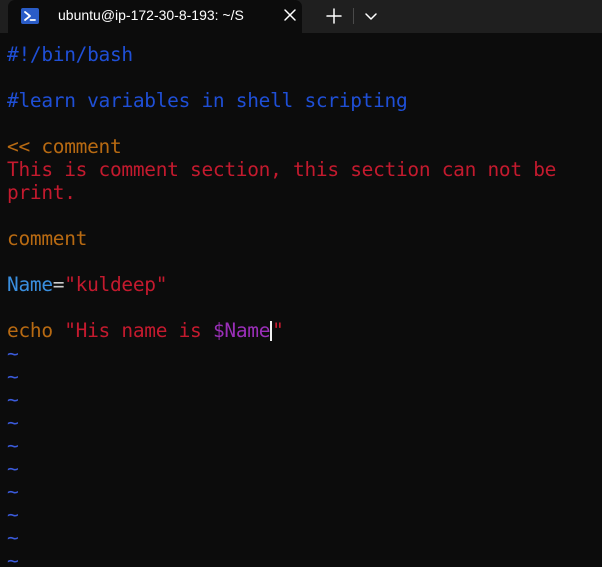 The image size is (602, 567). Describe the element at coordinates (138, 330) in the screenshot. I see `echo-string: "His name is` at that location.